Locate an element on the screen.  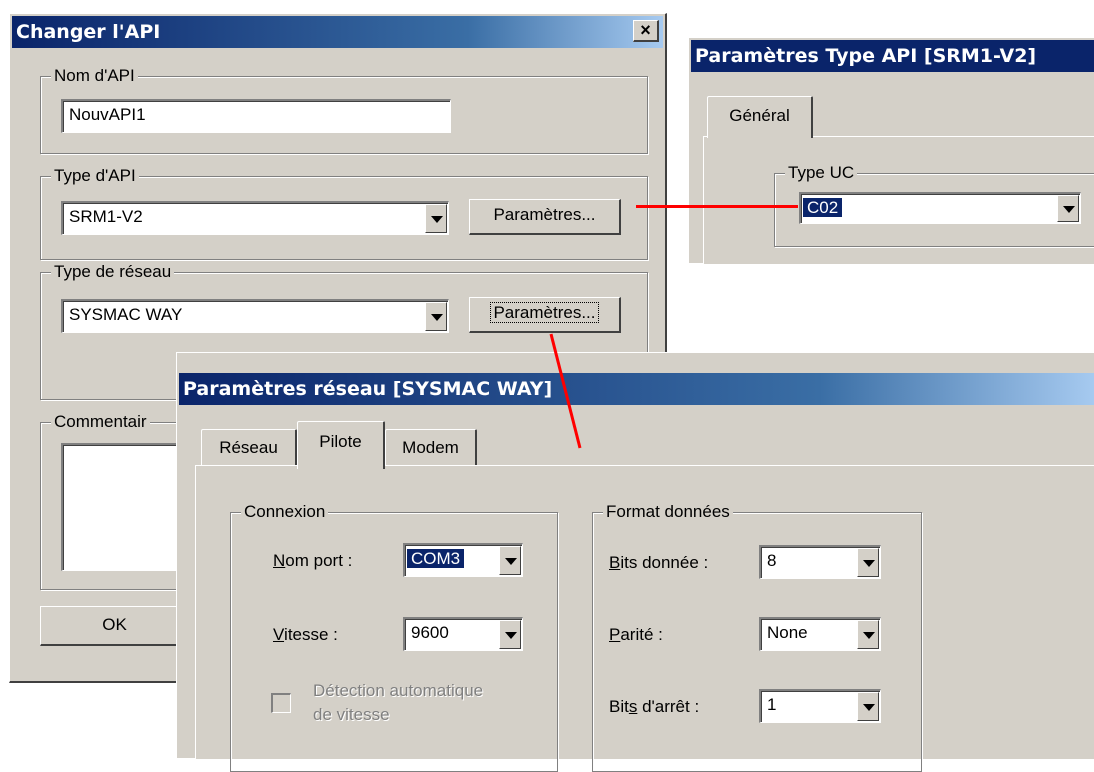
tab-modem-label: Modem is located at coordinates (430, 447).